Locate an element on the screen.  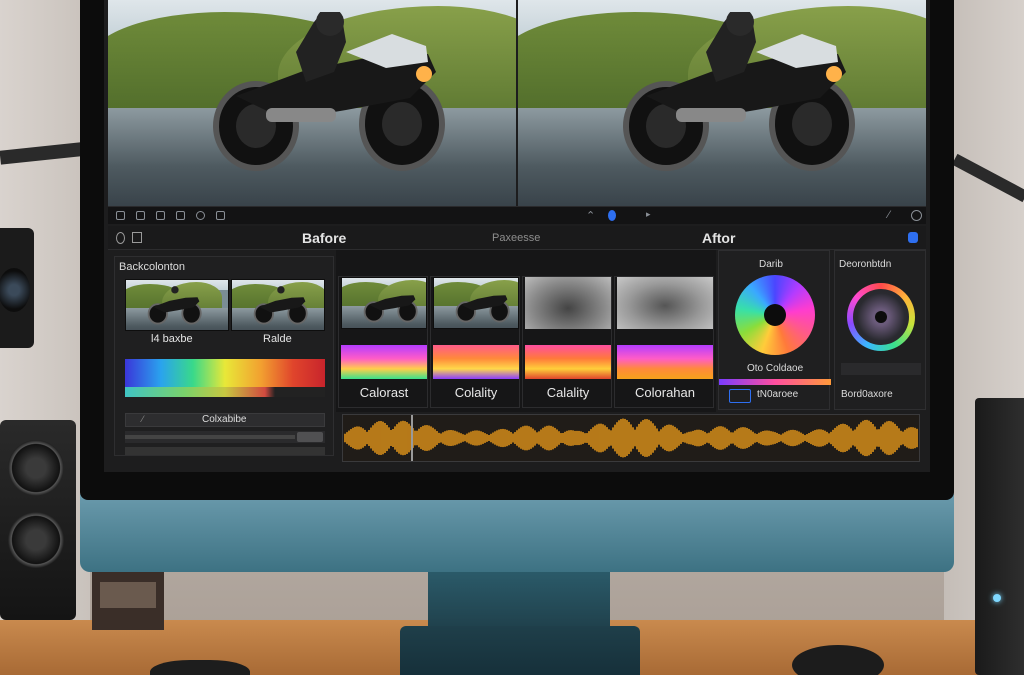
panel-title: Deoronbtdn is located at coordinates (865, 264).